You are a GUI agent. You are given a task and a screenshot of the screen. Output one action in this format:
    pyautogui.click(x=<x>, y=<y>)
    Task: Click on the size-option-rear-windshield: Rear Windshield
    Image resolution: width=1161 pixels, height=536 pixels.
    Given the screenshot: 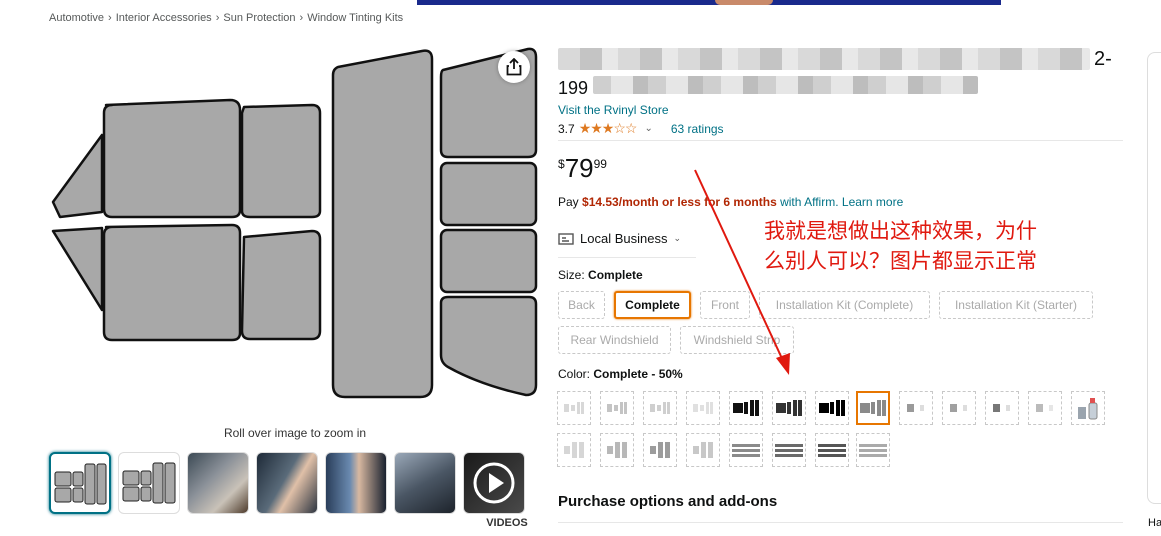 What is the action you would take?
    pyautogui.click(x=614, y=340)
    